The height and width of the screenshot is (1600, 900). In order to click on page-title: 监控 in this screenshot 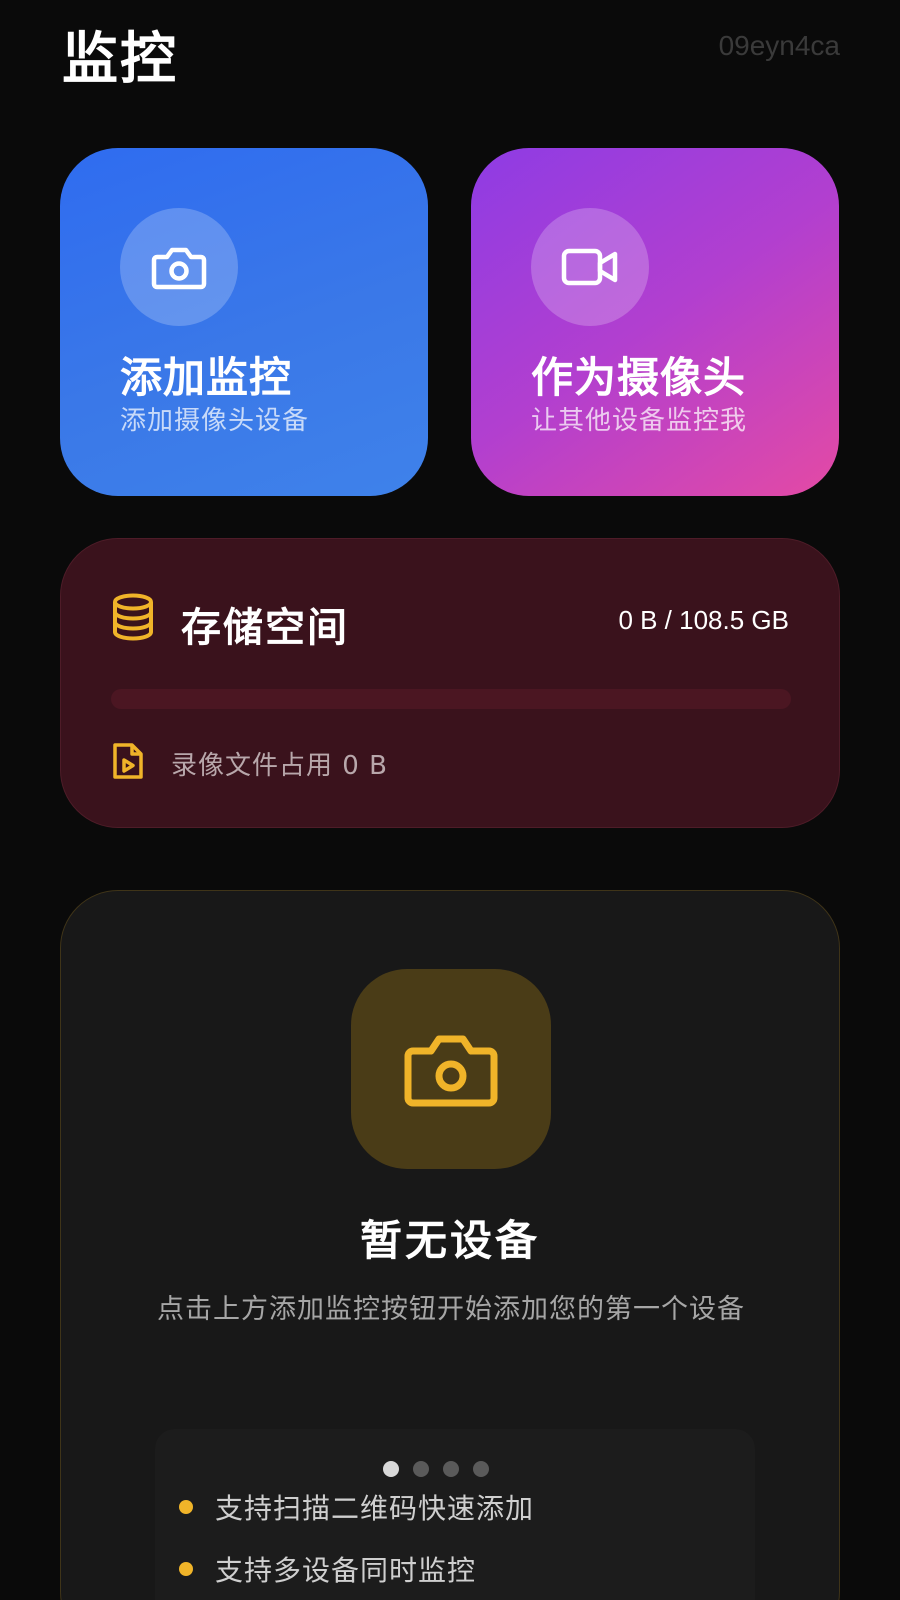, I will do `click(120, 59)`.